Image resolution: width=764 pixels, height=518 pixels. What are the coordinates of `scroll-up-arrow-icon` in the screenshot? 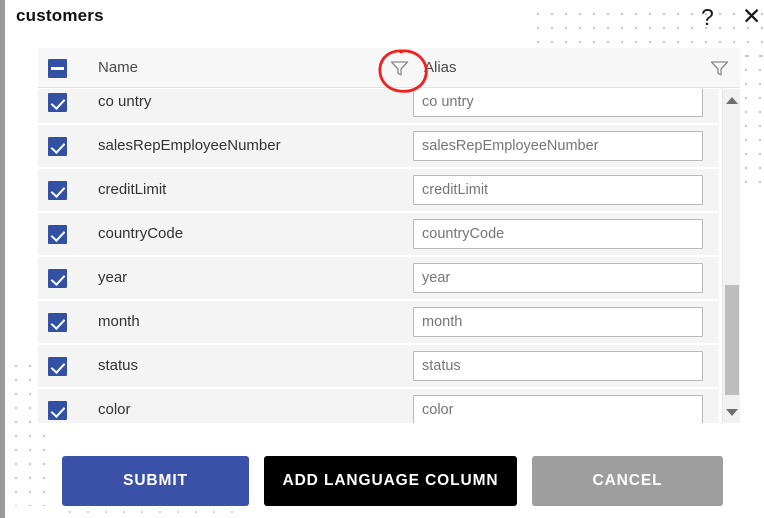 It's located at (731, 100).